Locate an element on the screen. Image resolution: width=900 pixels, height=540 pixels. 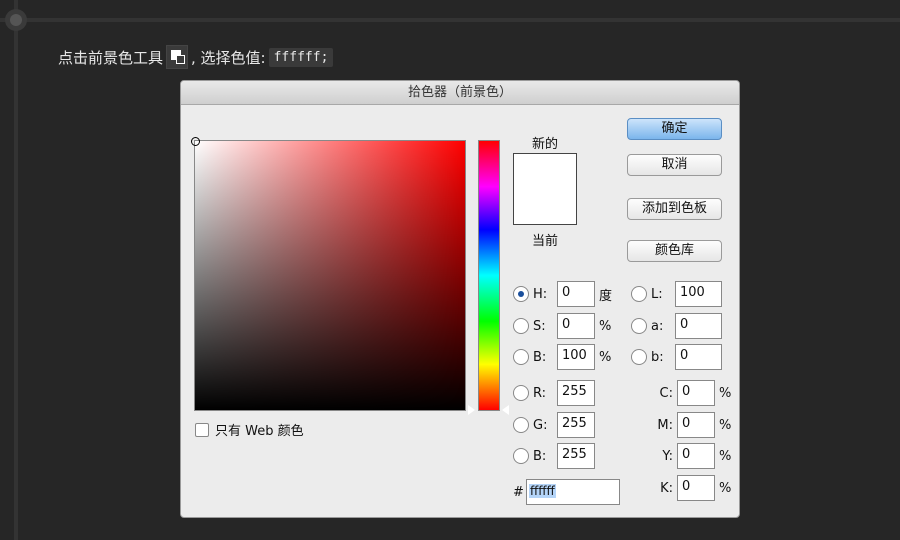
instruction-mid: , 选择色值: is located at coordinates (228, 57).